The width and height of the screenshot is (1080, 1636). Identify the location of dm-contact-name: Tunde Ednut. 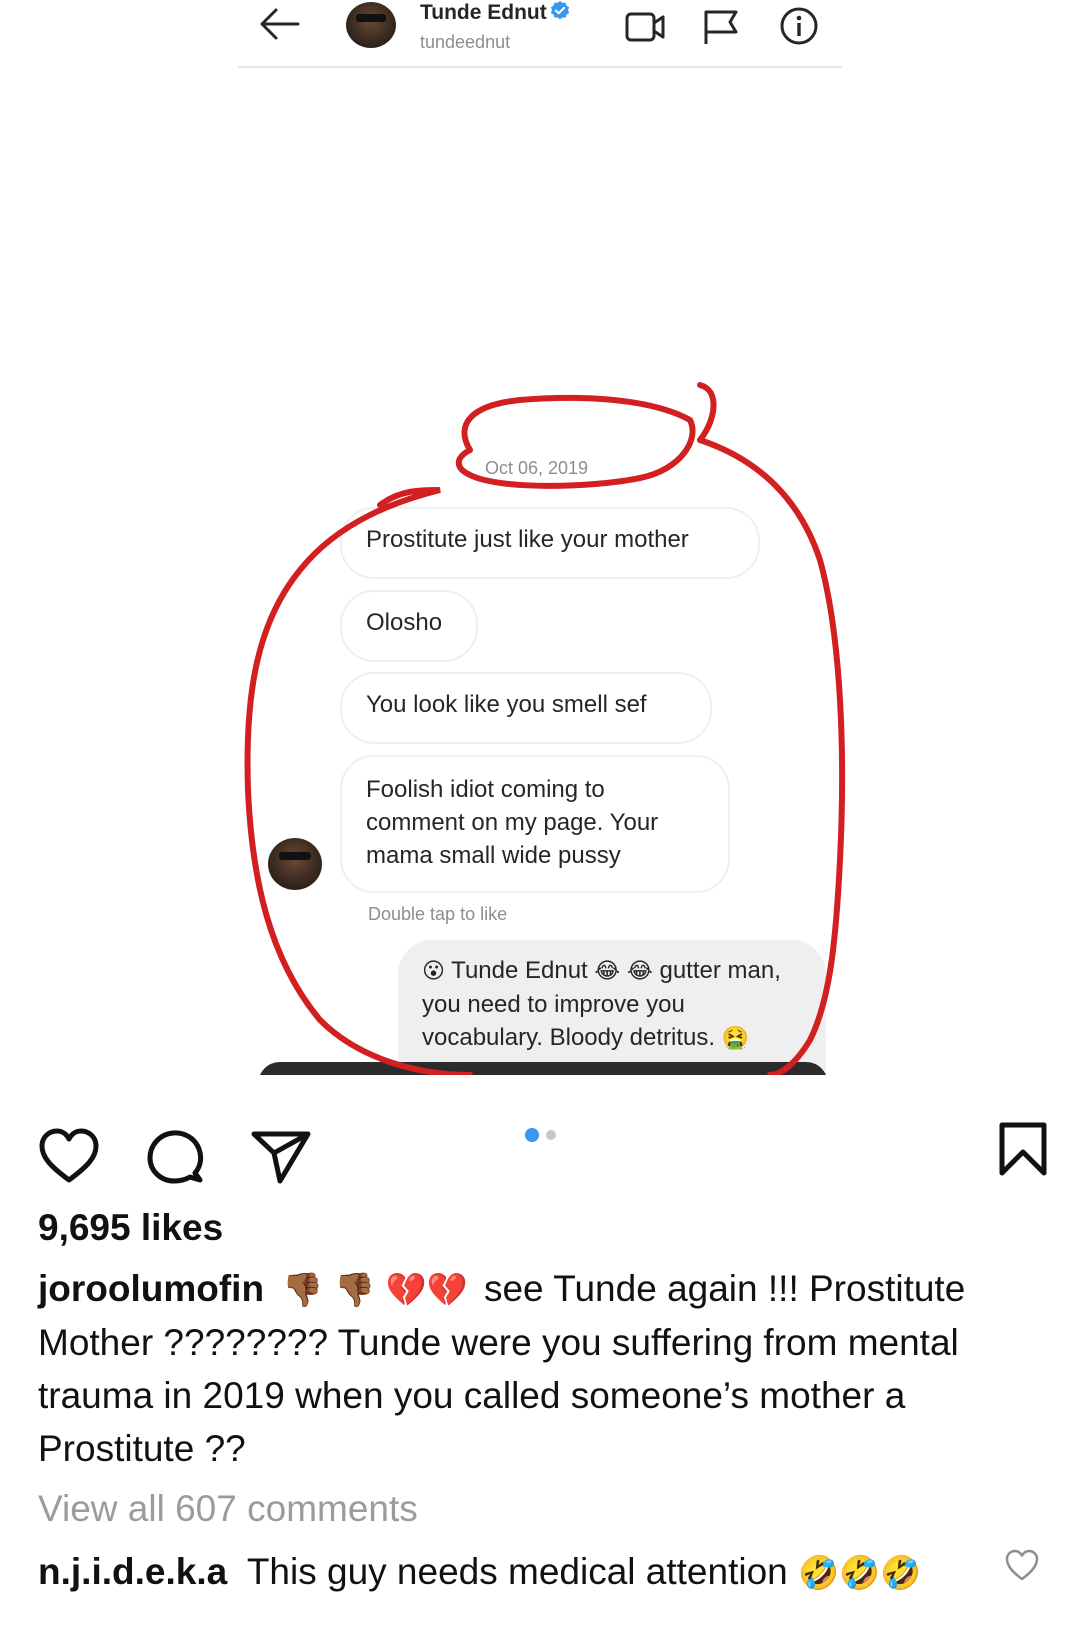
(495, 12).